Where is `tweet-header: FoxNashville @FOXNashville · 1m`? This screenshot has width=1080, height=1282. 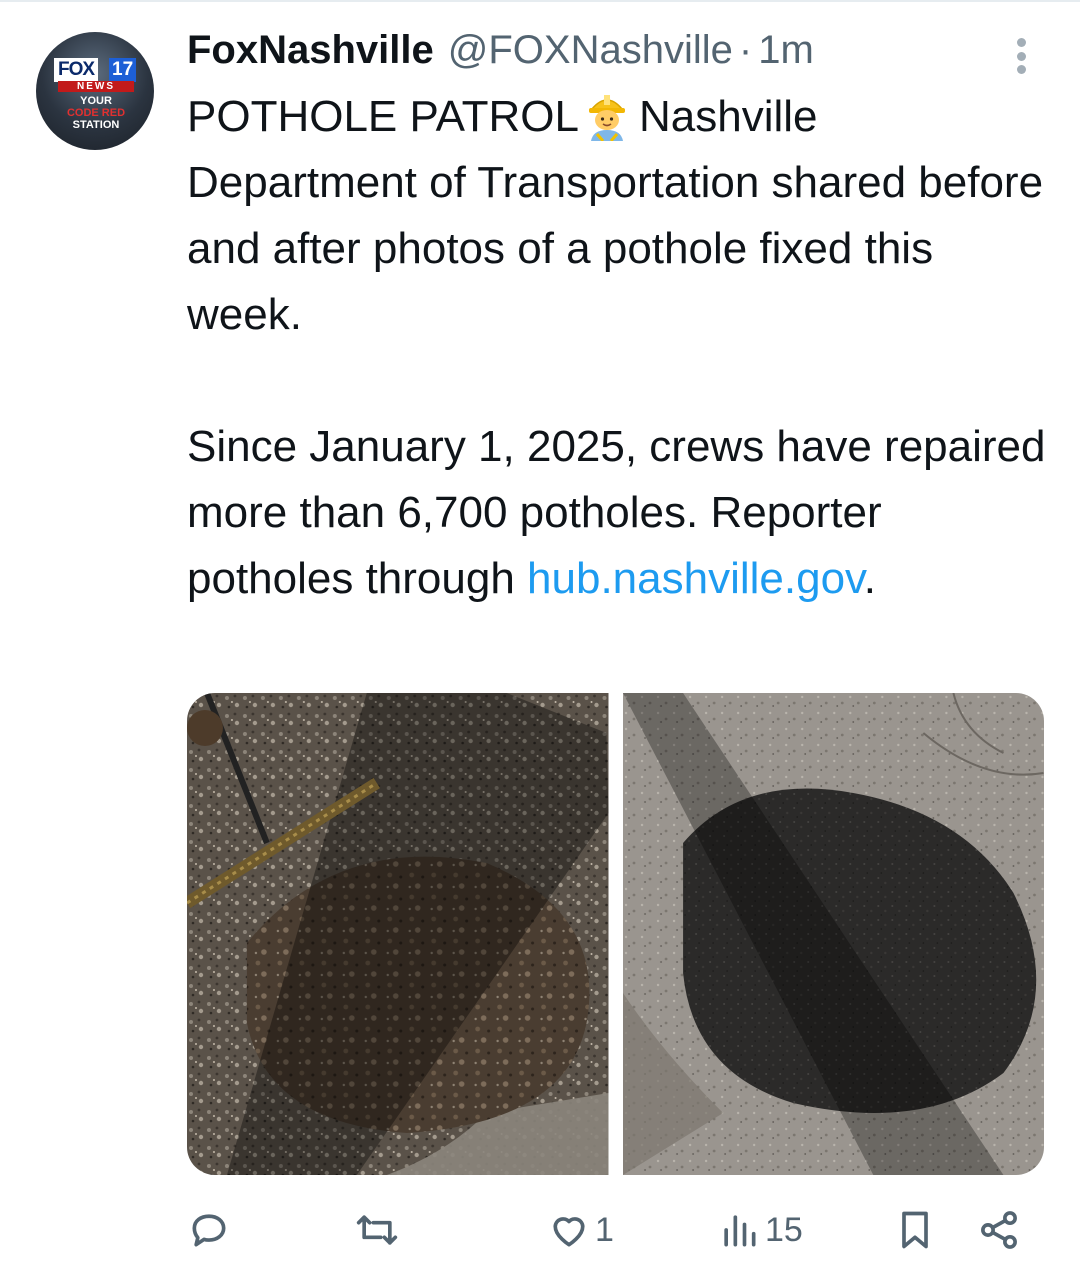 tweet-header: FoxNashville @FOXNashville · 1m is located at coordinates (500, 52).